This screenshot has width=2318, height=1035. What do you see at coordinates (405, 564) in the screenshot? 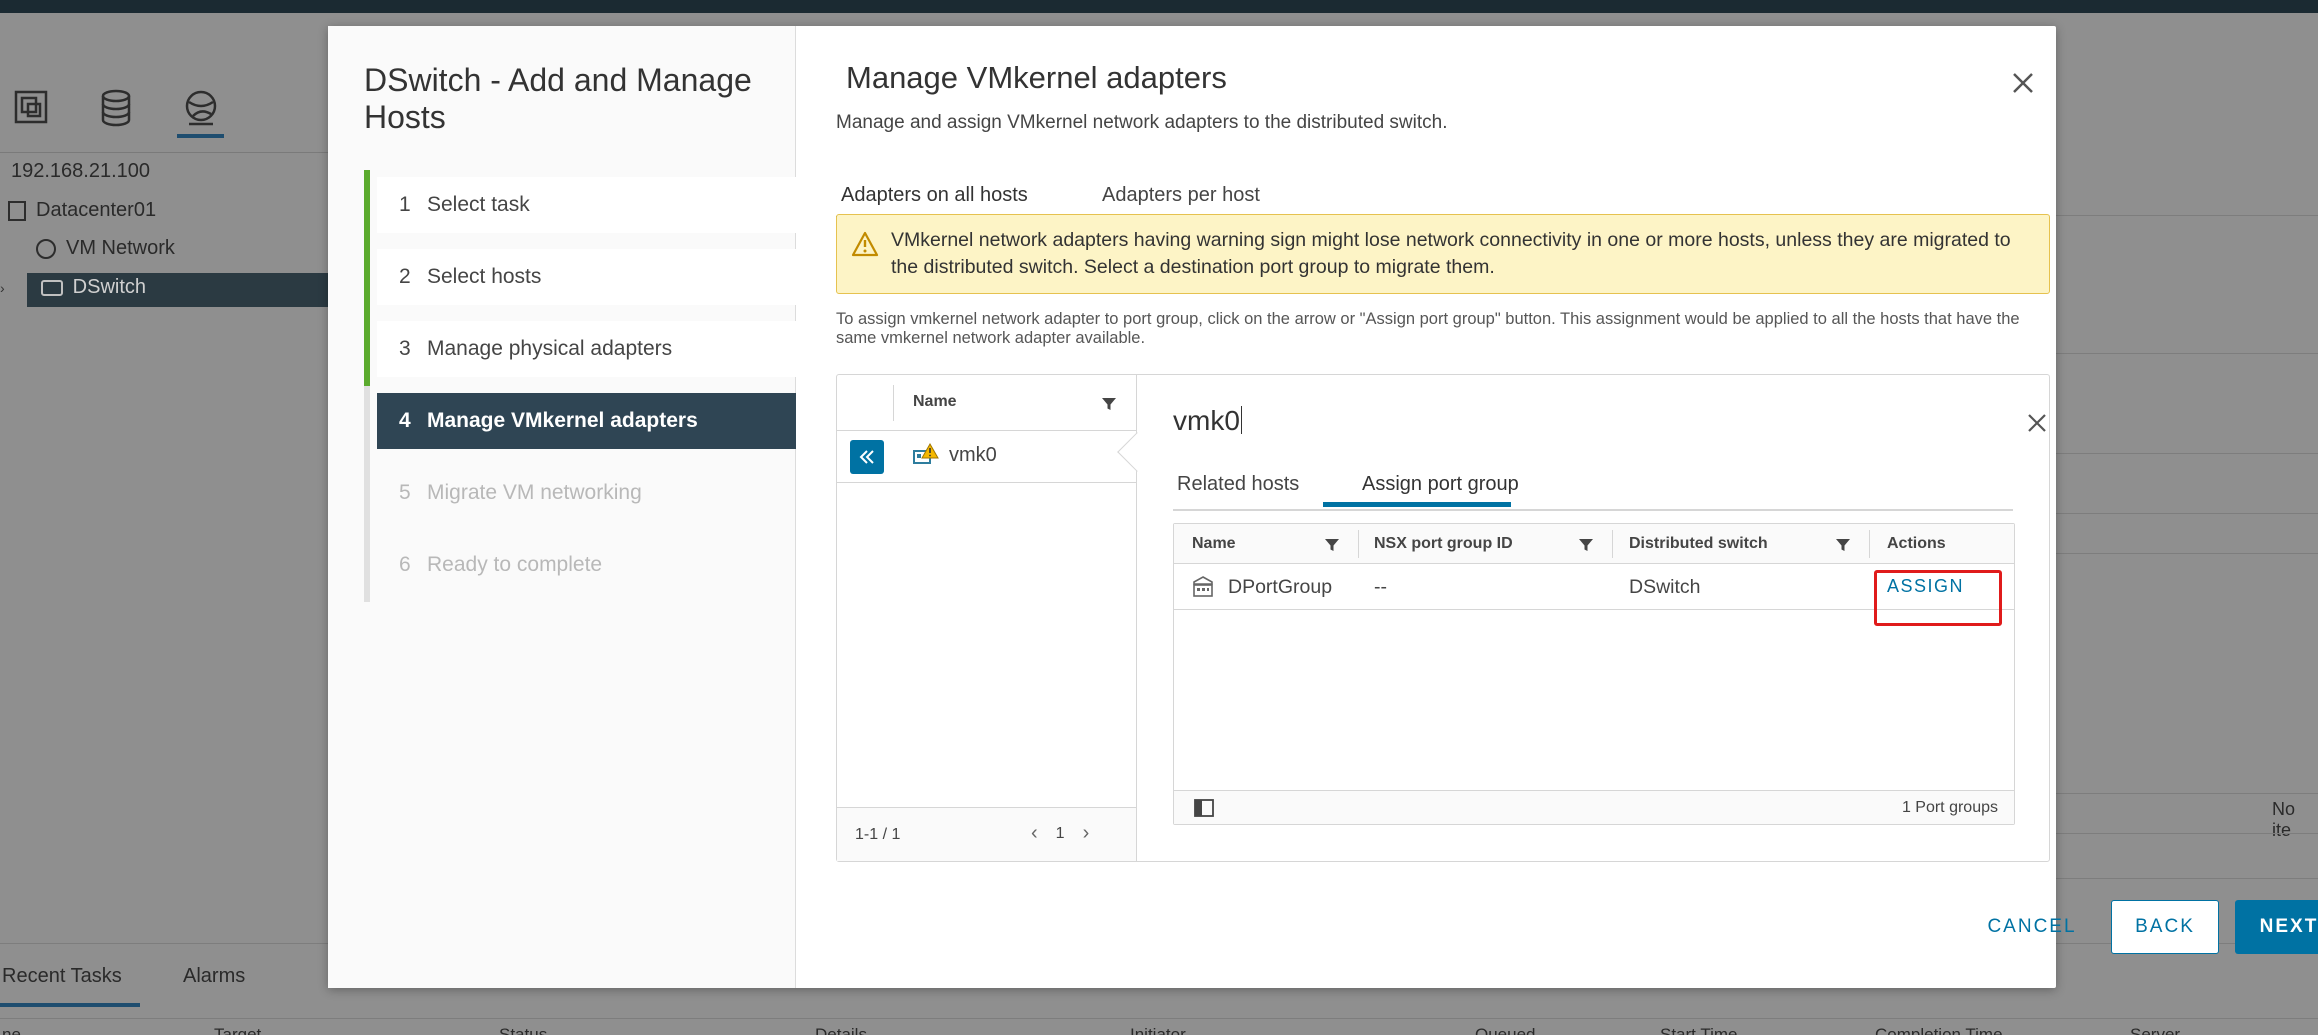
I see `step-number: 6` at bounding box center [405, 564].